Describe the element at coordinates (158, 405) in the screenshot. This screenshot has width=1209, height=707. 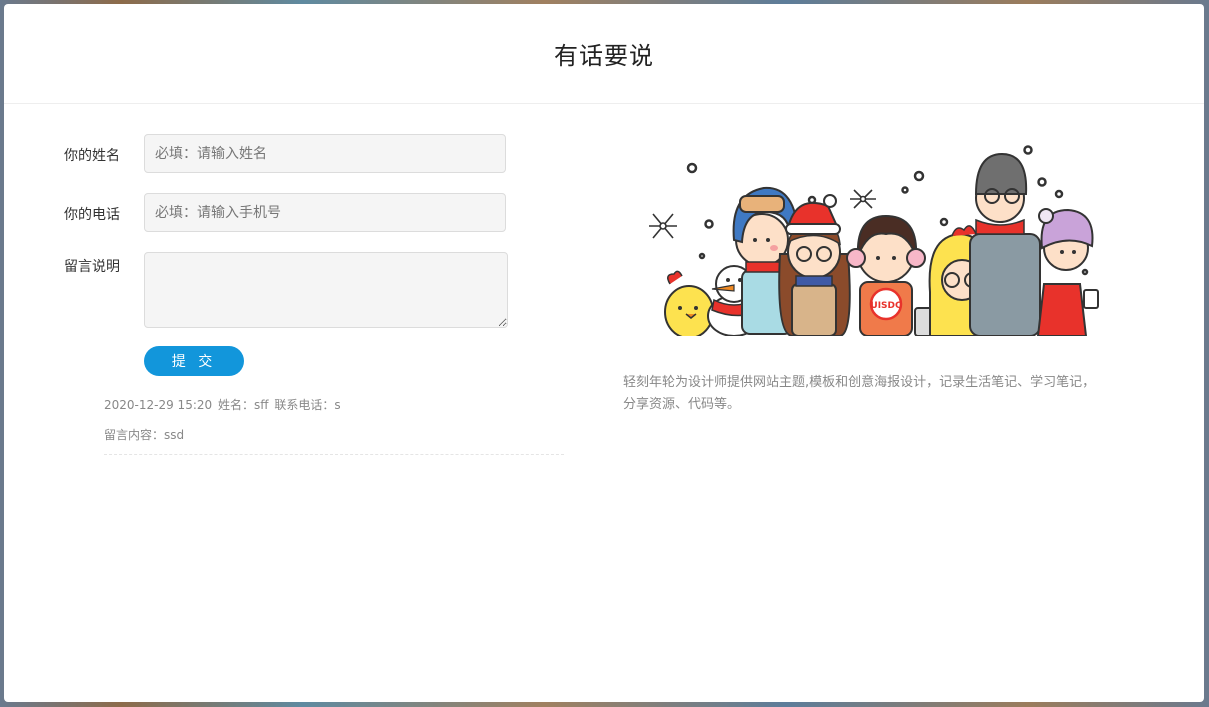
I see `message-datetime: 2020-12-29 15:20` at that location.